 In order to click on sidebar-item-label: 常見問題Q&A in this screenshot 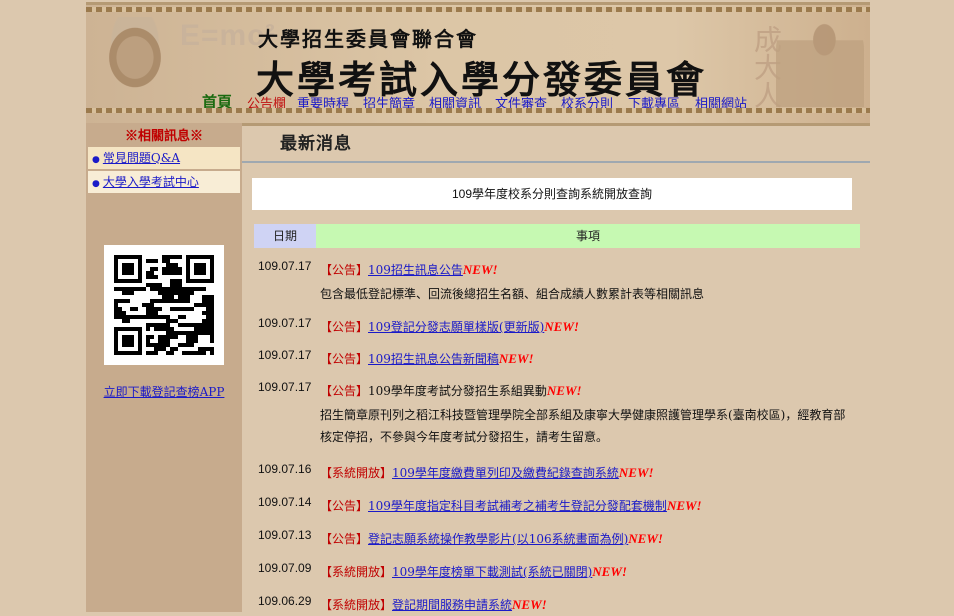, I will do `click(141, 158)`.